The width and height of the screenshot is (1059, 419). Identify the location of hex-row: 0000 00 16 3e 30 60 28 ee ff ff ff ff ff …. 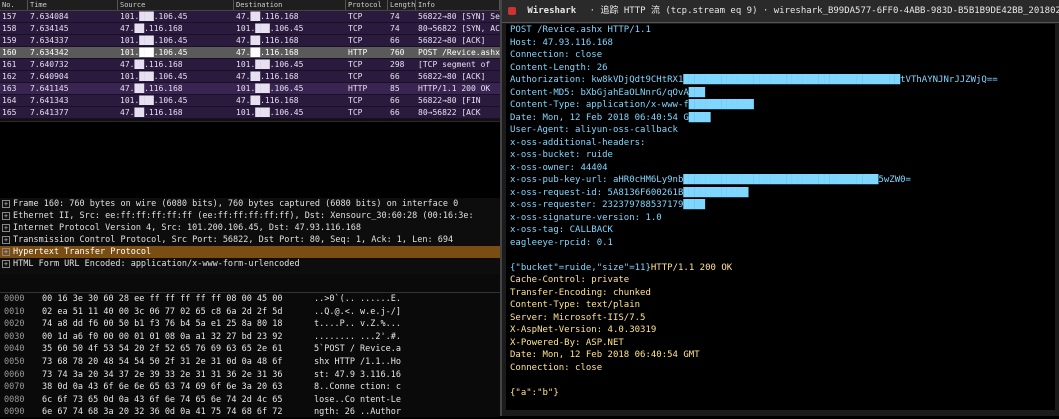
(250, 299).